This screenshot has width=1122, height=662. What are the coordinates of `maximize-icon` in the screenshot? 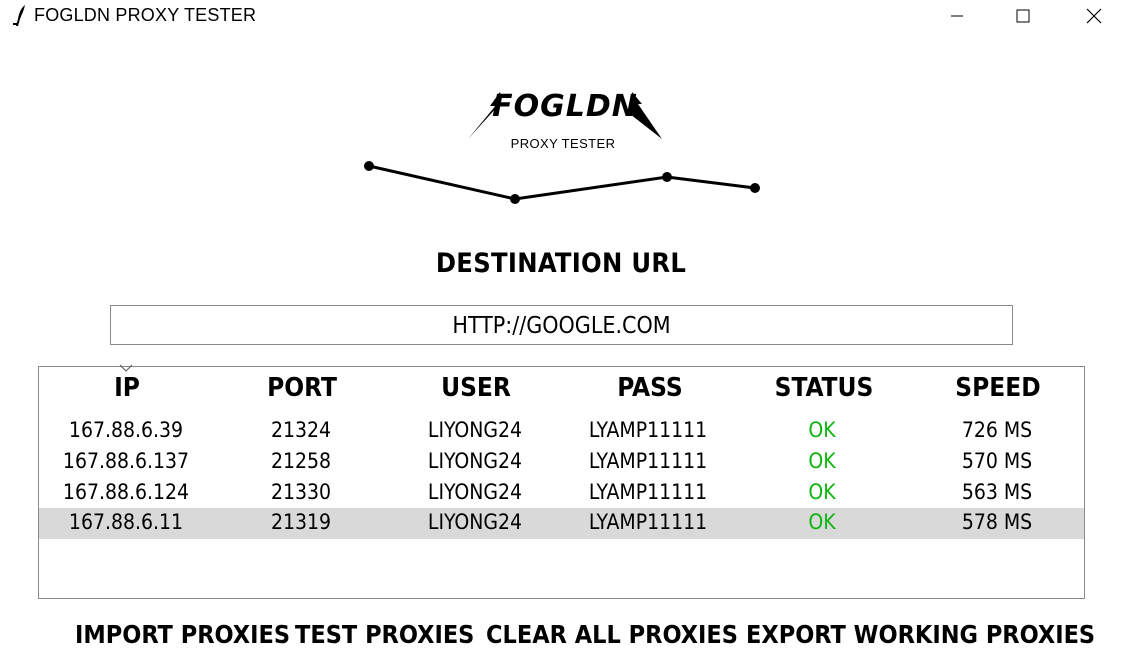 It's located at (1023, 16).